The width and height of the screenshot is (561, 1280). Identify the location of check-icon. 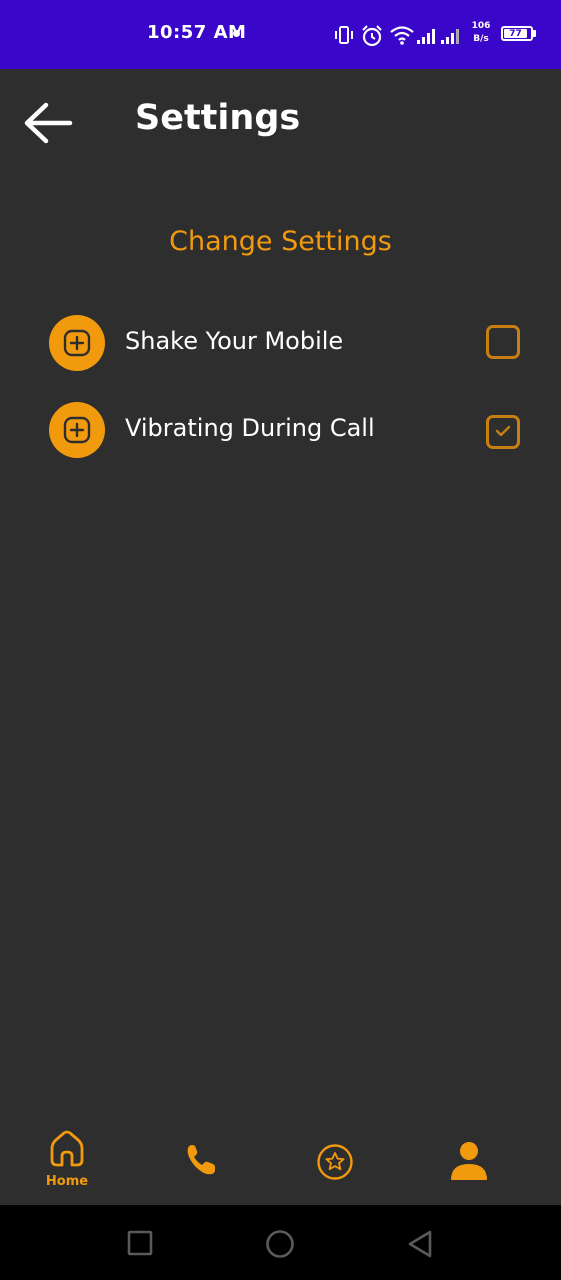
(503, 431).